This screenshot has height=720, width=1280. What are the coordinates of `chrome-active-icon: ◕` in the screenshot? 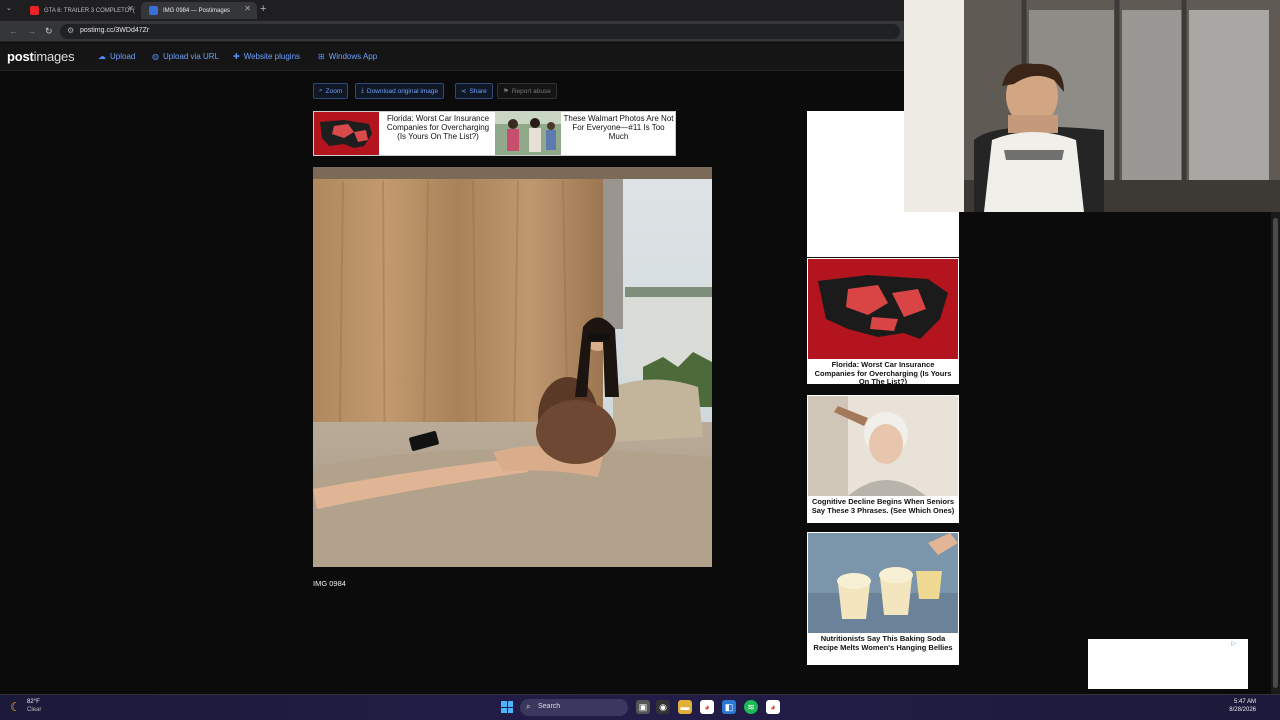 It's located at (773, 707).